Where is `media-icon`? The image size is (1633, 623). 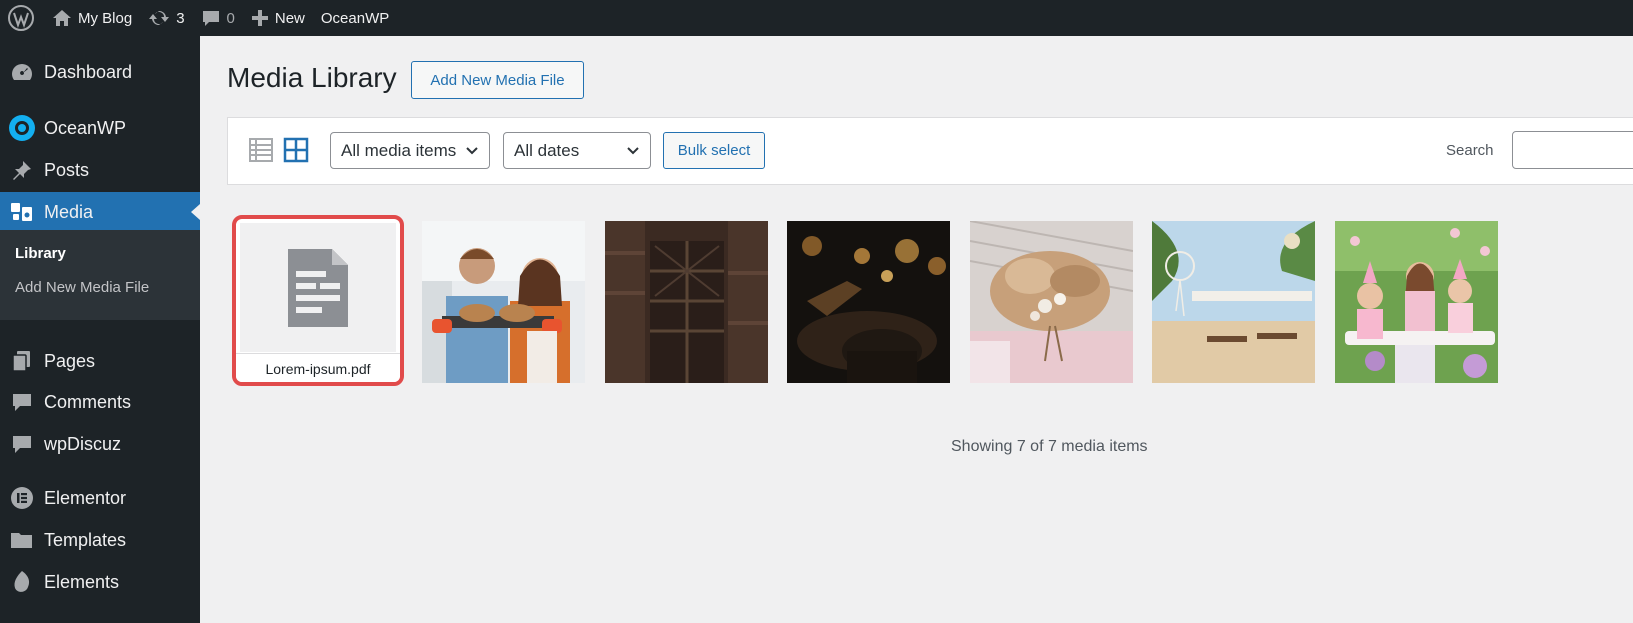
media-icon is located at coordinates (21, 212).